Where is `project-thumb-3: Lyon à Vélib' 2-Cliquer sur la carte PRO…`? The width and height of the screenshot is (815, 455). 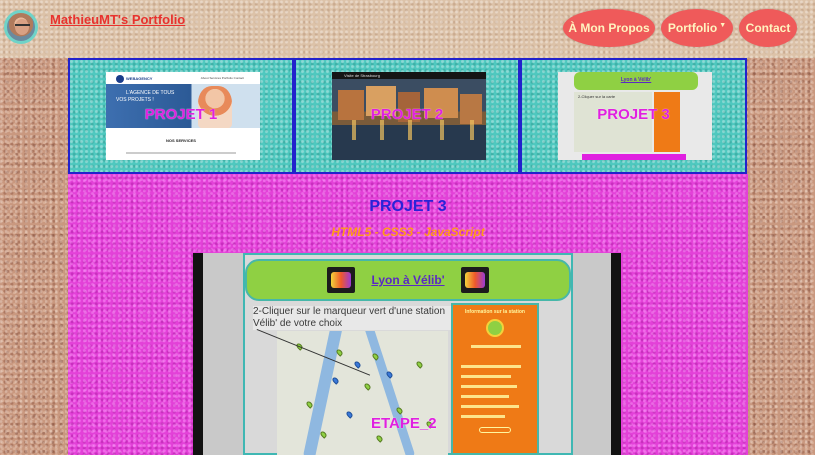
project-thumb-3: Lyon à Vélib' 2-Cliquer sur la carte PRO… is located at coordinates (633, 116).